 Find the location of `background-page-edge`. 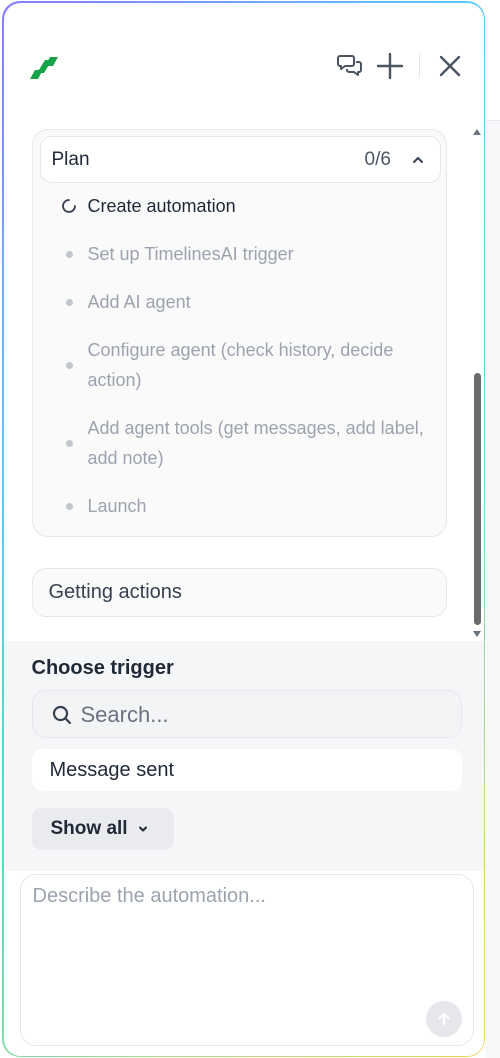

background-page-edge is located at coordinates (493, 589).